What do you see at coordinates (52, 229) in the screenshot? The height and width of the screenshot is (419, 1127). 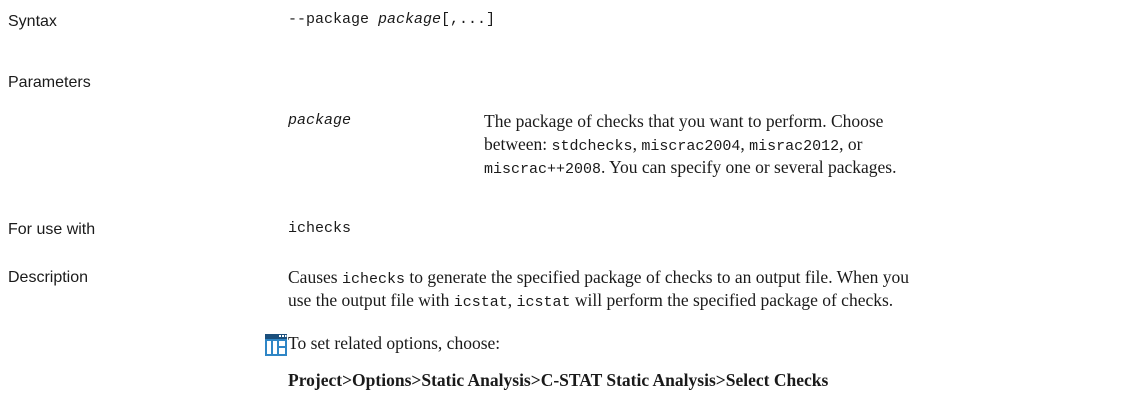 I see `for-use-with-heading: For use with` at bounding box center [52, 229].